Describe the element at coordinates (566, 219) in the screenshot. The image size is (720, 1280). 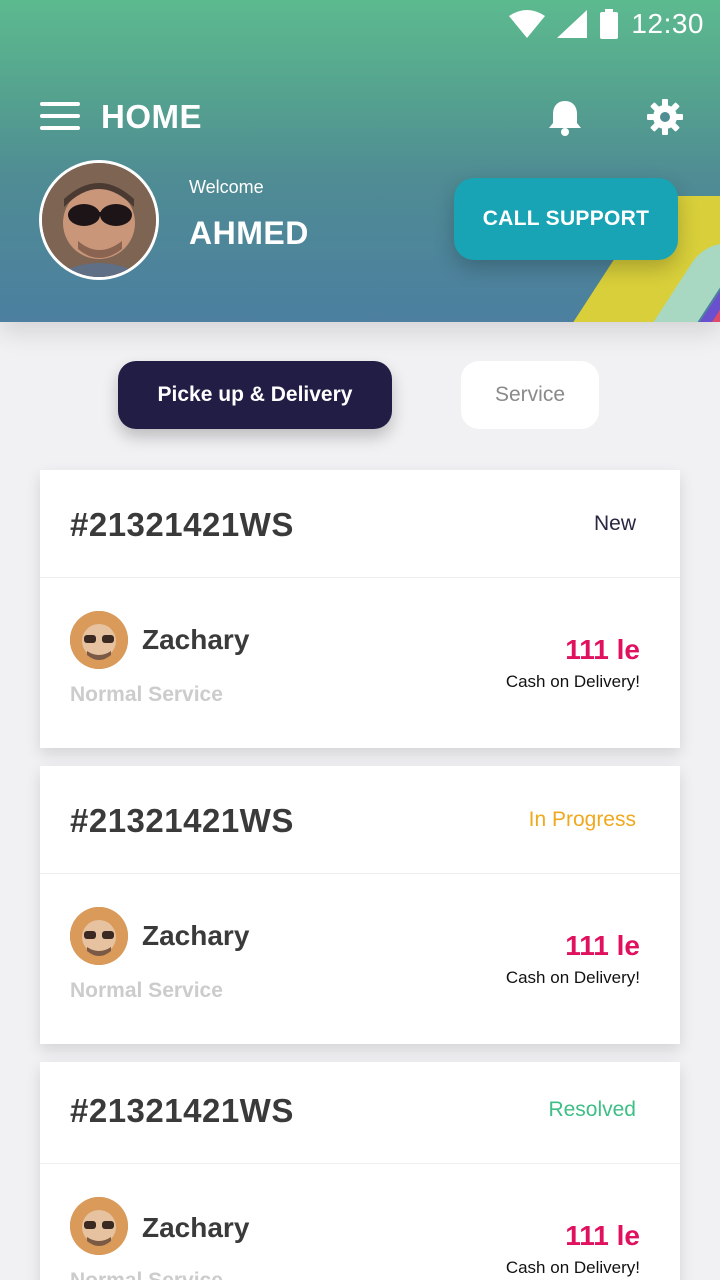
I see `call-support-button: CALL SUPPORT` at that location.